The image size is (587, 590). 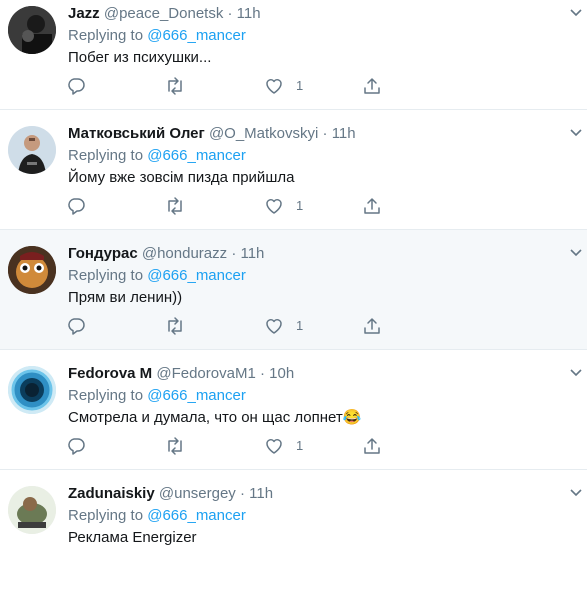 What do you see at coordinates (103, 253) in the screenshot?
I see `display-name: Гондурас` at bounding box center [103, 253].